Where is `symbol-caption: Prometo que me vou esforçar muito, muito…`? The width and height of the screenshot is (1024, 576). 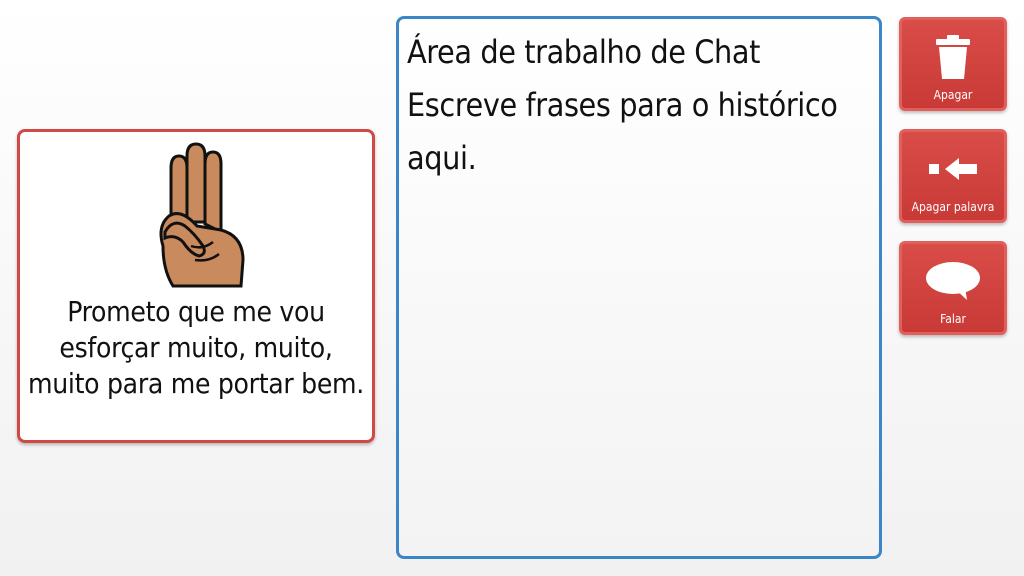
symbol-caption: Prometo que me vou esforçar muito, muito… is located at coordinates (196, 347).